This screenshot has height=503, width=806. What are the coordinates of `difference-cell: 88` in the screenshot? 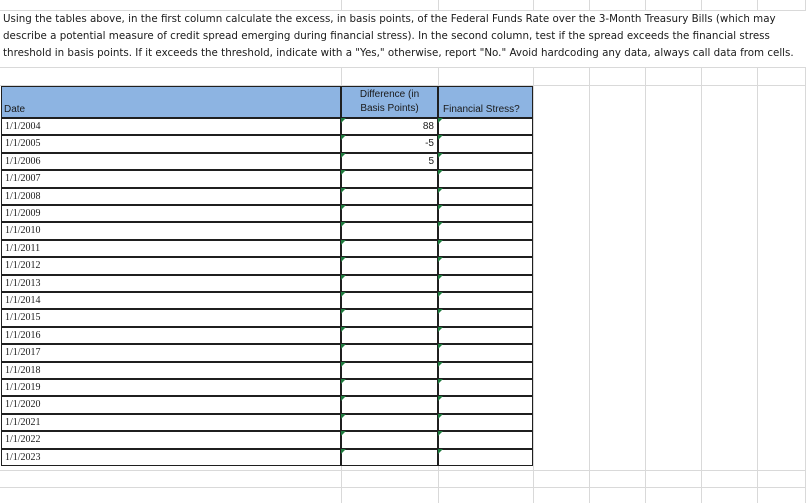 It's located at (389, 127).